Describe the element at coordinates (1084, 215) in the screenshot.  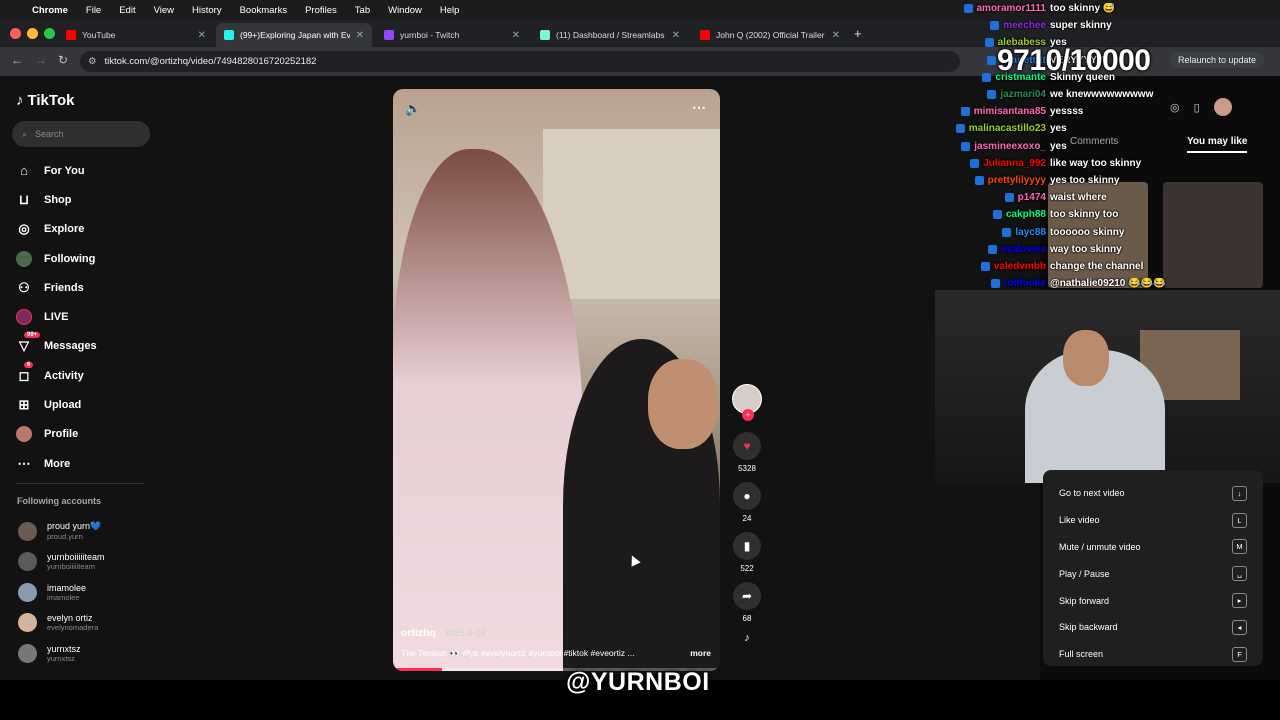
I see `chat-text: too skinny too` at that location.